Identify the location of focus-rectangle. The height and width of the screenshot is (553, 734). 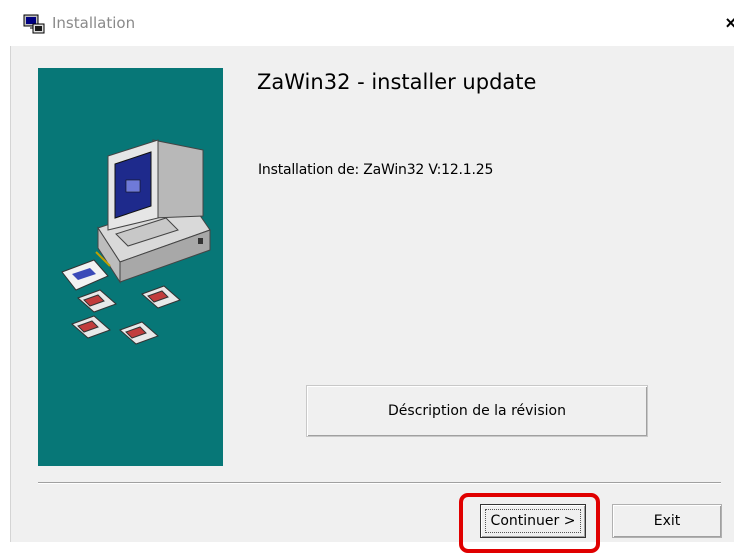
(533, 521).